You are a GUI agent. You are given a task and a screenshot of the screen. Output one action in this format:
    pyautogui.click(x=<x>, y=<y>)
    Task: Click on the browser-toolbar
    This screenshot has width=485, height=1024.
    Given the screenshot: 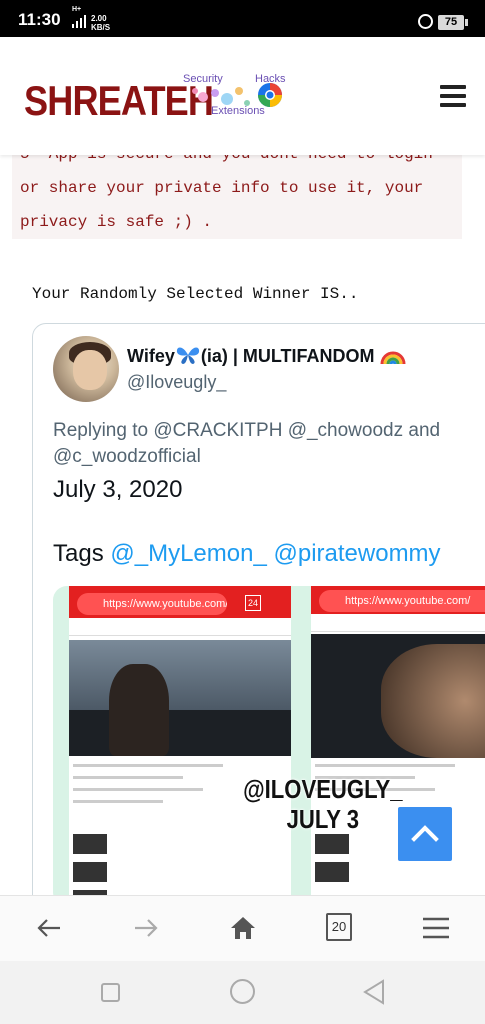 What is the action you would take?
    pyautogui.click(x=242, y=928)
    